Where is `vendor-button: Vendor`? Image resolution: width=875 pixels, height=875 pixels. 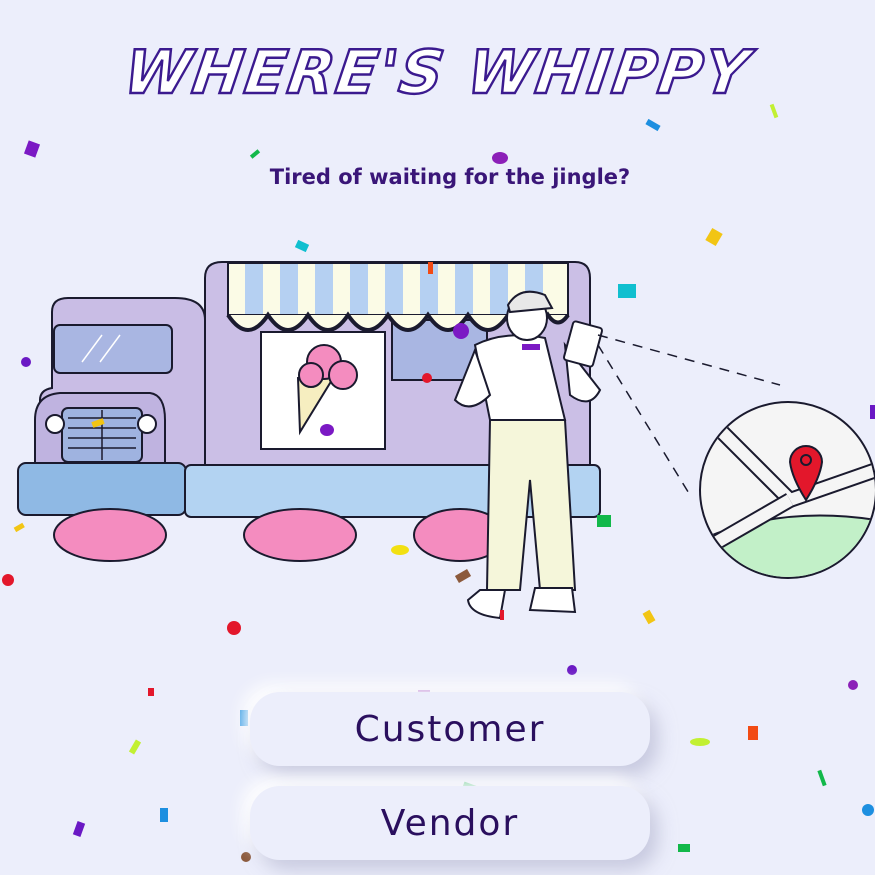 vendor-button: Vendor is located at coordinates (450, 823).